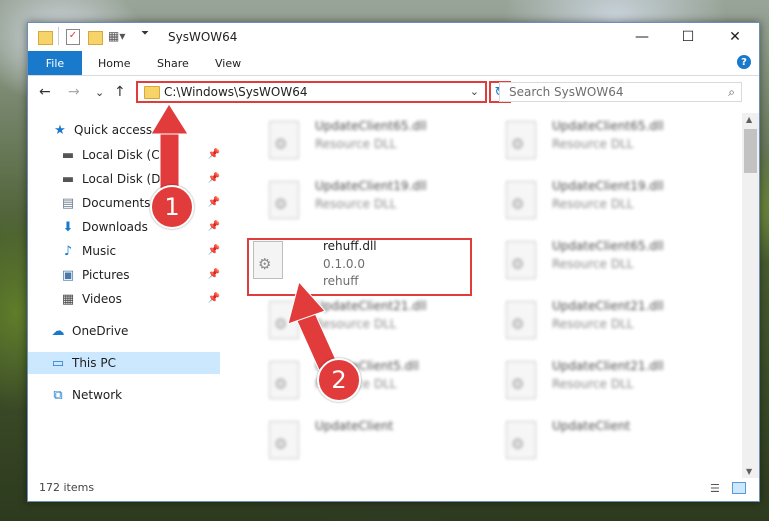 Image resolution: width=769 pixels, height=521 pixels. What do you see at coordinates (717, 488) in the screenshot?
I see `details-view-icon: ☰` at bounding box center [717, 488].